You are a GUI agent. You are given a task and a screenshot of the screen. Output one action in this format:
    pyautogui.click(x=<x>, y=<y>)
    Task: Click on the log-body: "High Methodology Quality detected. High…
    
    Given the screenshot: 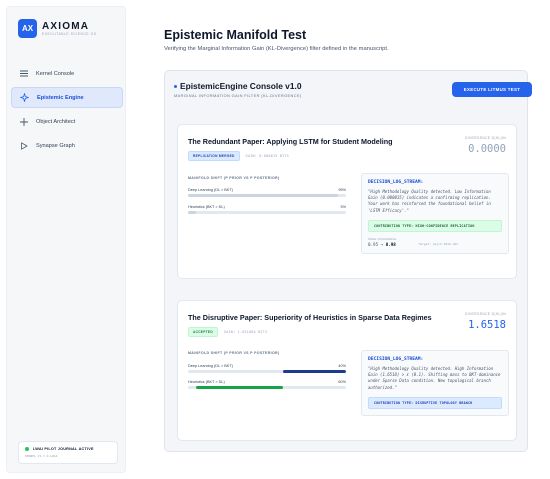 What is the action you would take?
    pyautogui.click(x=434, y=378)
    